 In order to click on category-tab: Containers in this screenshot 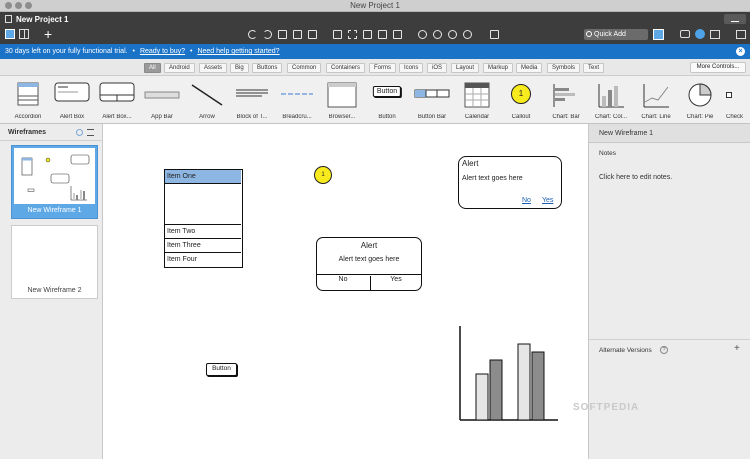, I will do `click(346, 68)`.